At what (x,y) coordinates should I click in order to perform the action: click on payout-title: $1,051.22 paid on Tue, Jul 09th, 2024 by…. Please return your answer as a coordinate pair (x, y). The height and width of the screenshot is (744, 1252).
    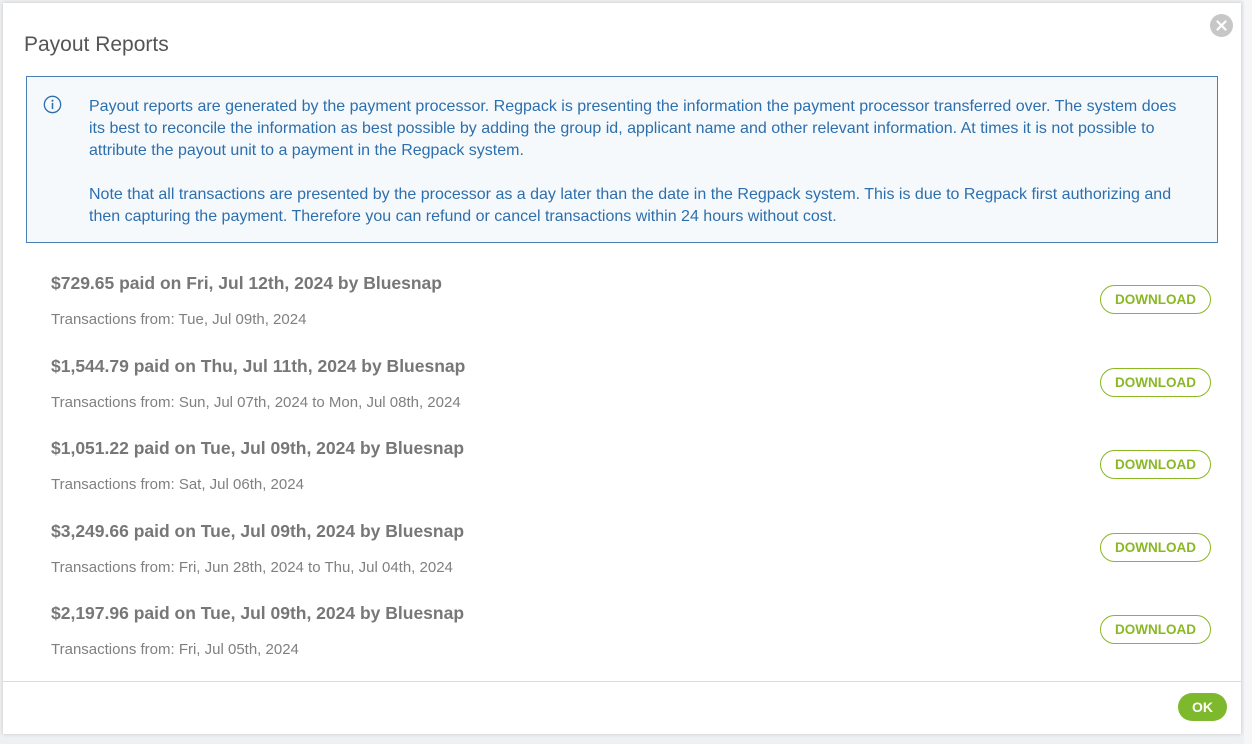
    Looking at the image, I should click on (258, 448).